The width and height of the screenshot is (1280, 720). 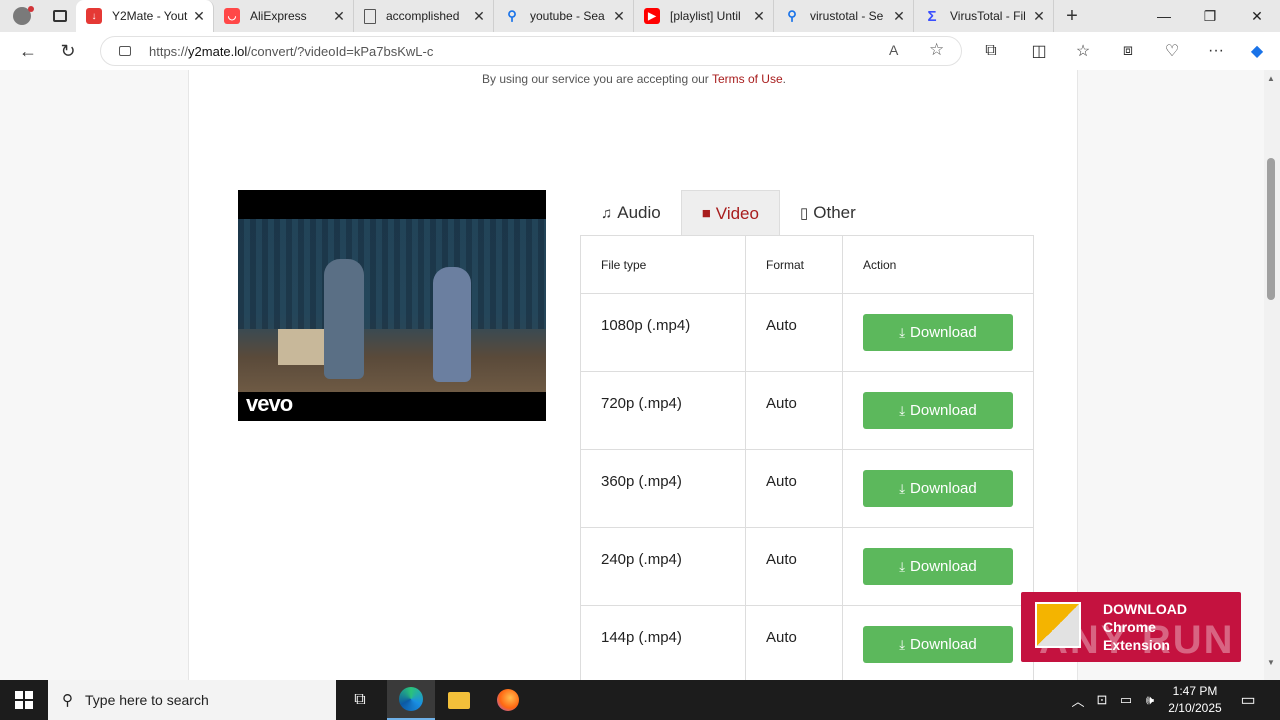 I want to click on file-explorer-icon, so click(x=459, y=700).